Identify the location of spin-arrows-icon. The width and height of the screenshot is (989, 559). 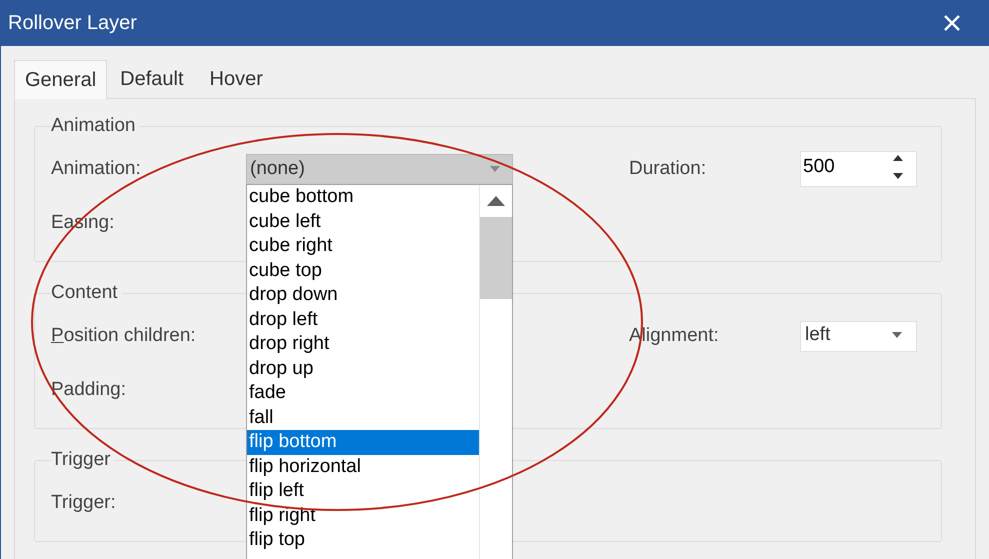
(898, 167).